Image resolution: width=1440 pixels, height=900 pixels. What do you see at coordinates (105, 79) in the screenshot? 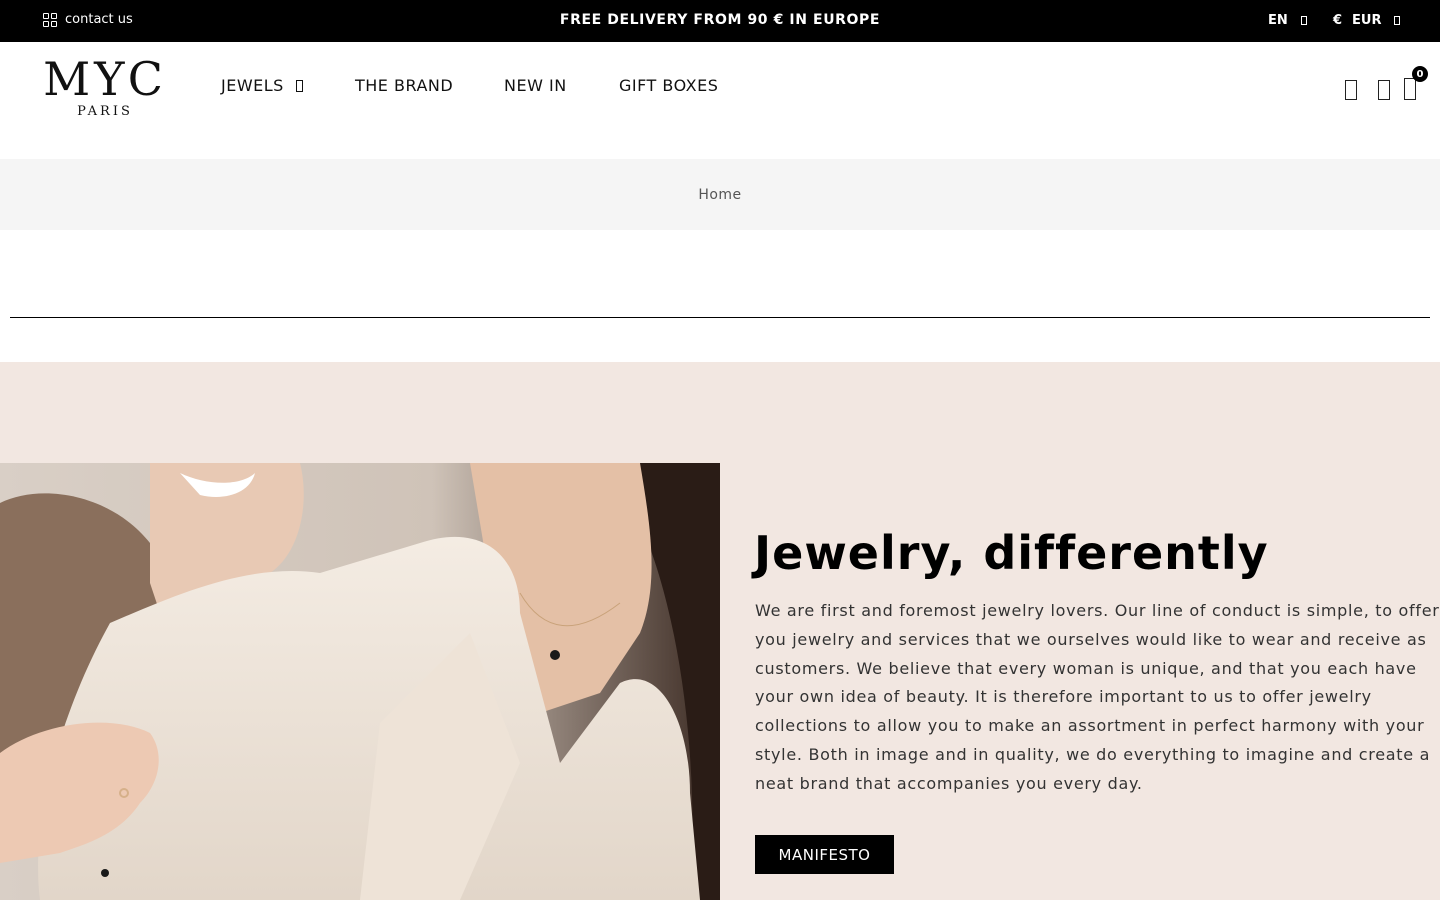
I see `logo-brand: MYC` at bounding box center [105, 79].